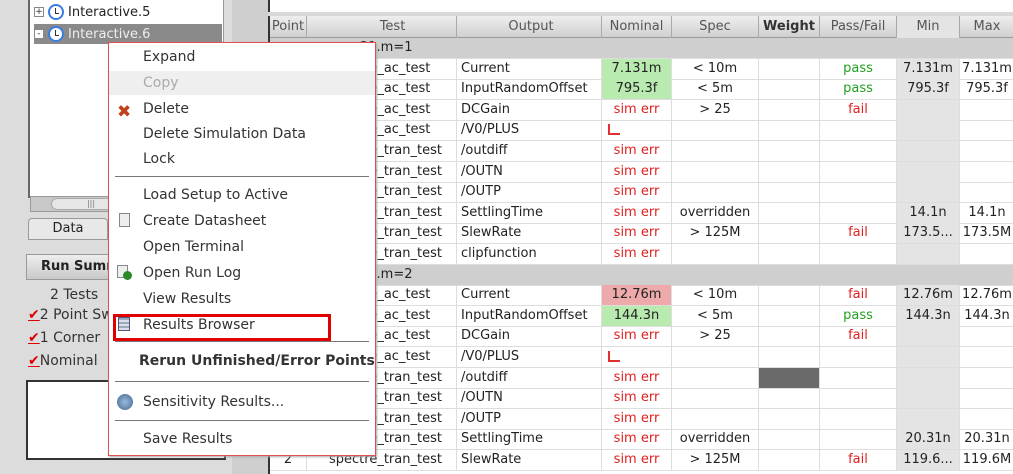 Image resolution: width=1013 pixels, height=474 pixels. Describe the element at coordinates (529, 212) in the screenshot. I see `cell-output: SettlingTime` at that location.